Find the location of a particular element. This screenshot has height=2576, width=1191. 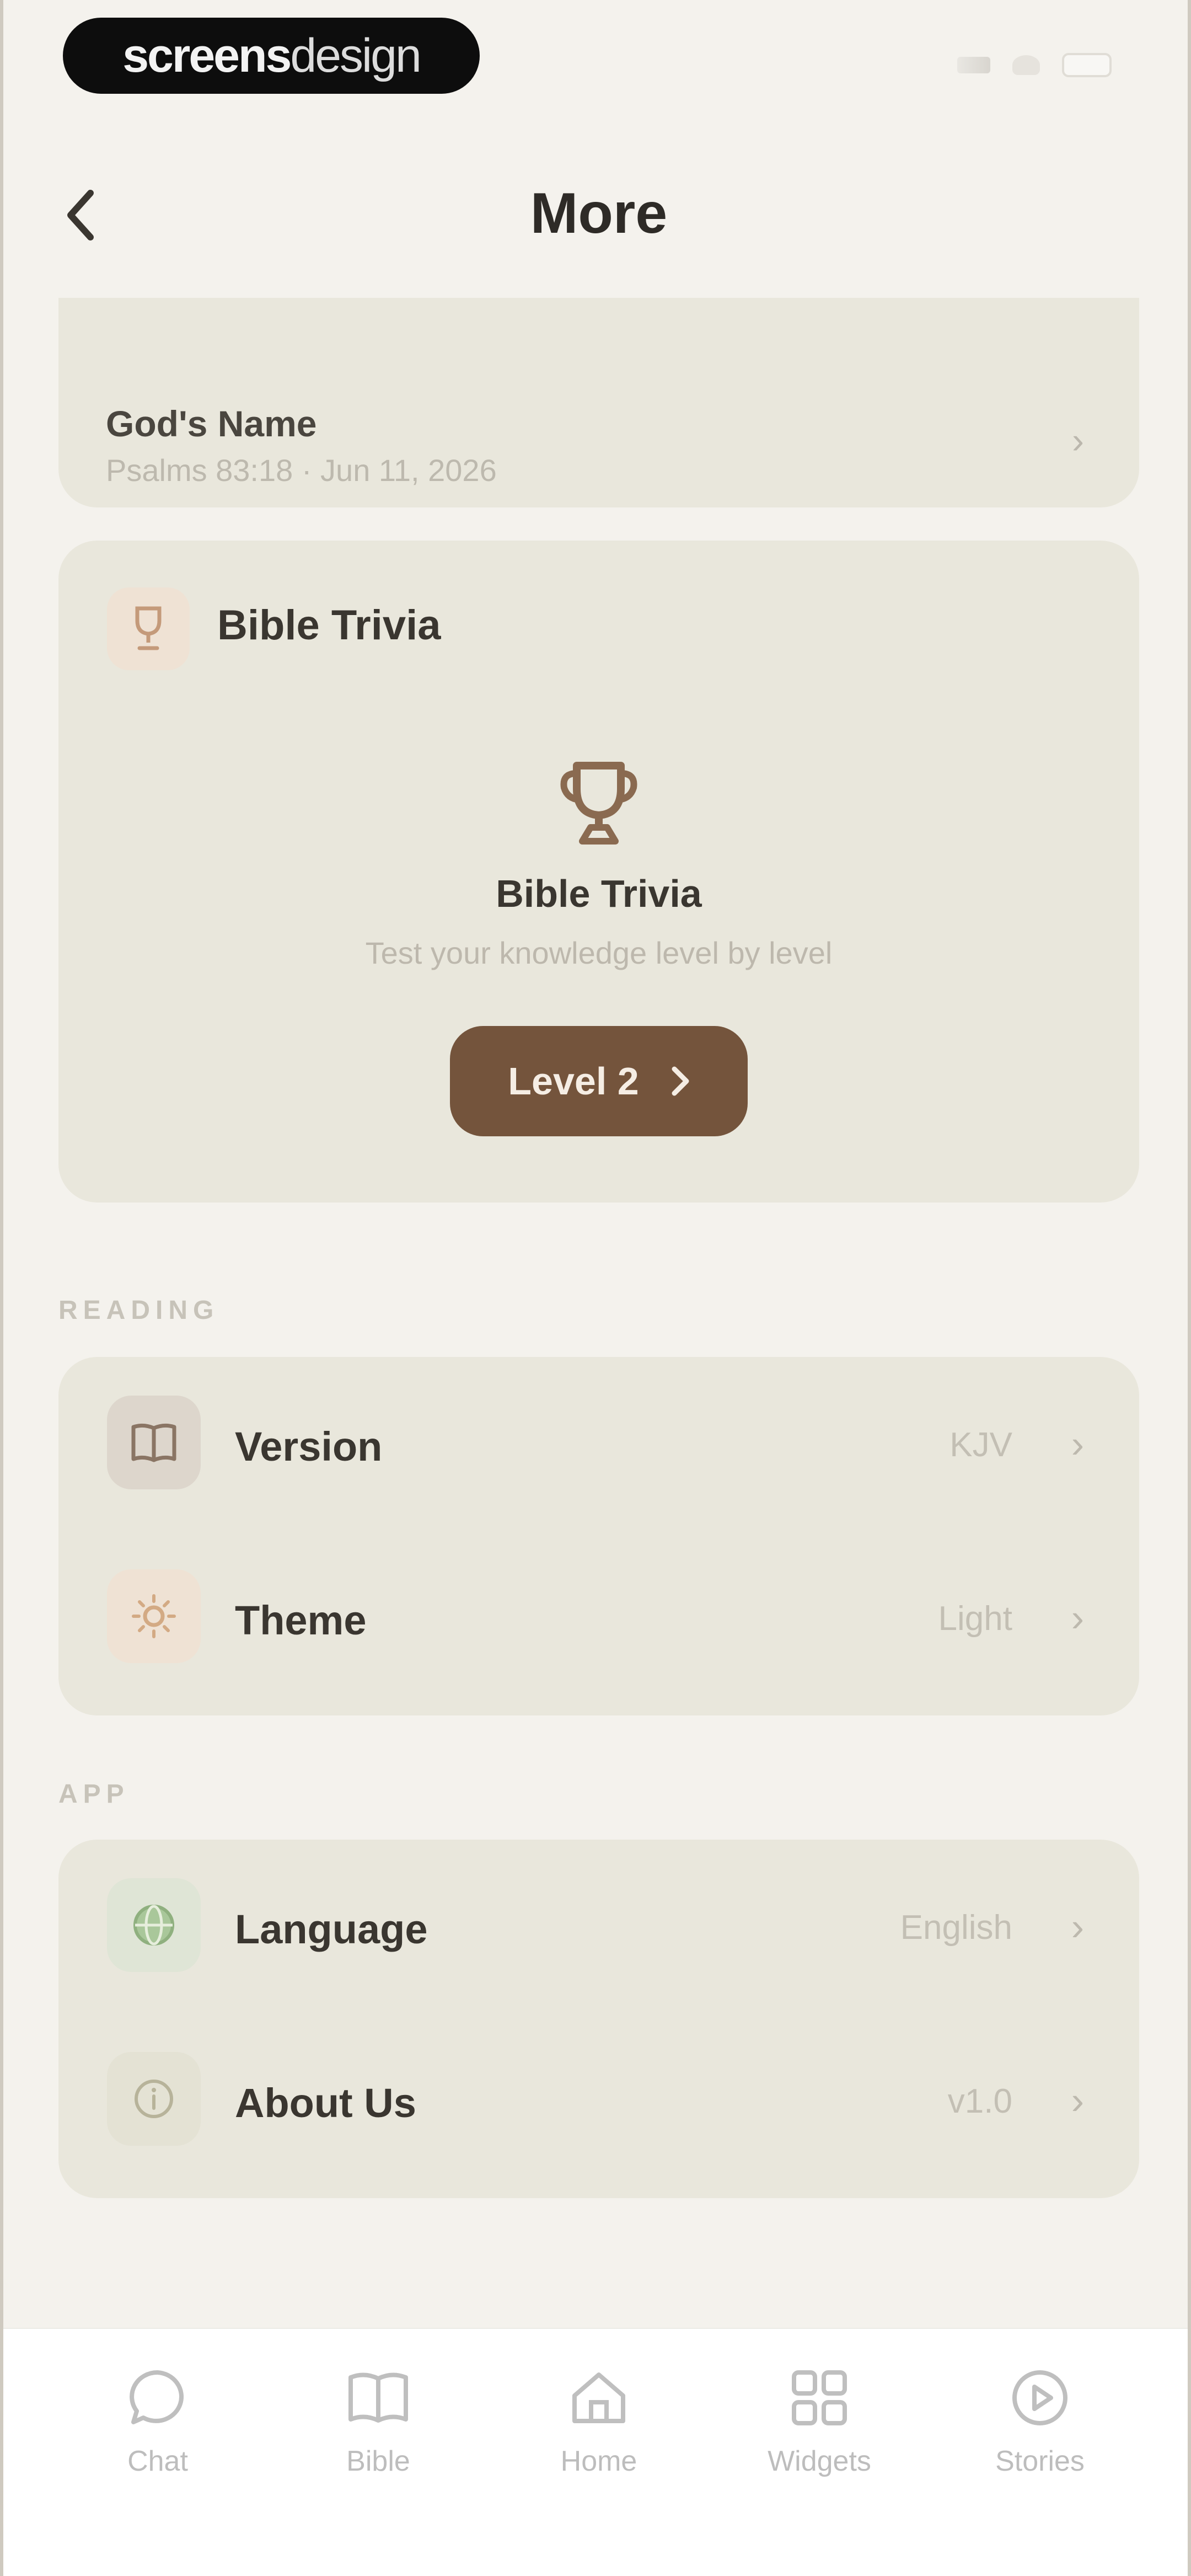

row-theme: Theme Light › is located at coordinates (598, 1613).